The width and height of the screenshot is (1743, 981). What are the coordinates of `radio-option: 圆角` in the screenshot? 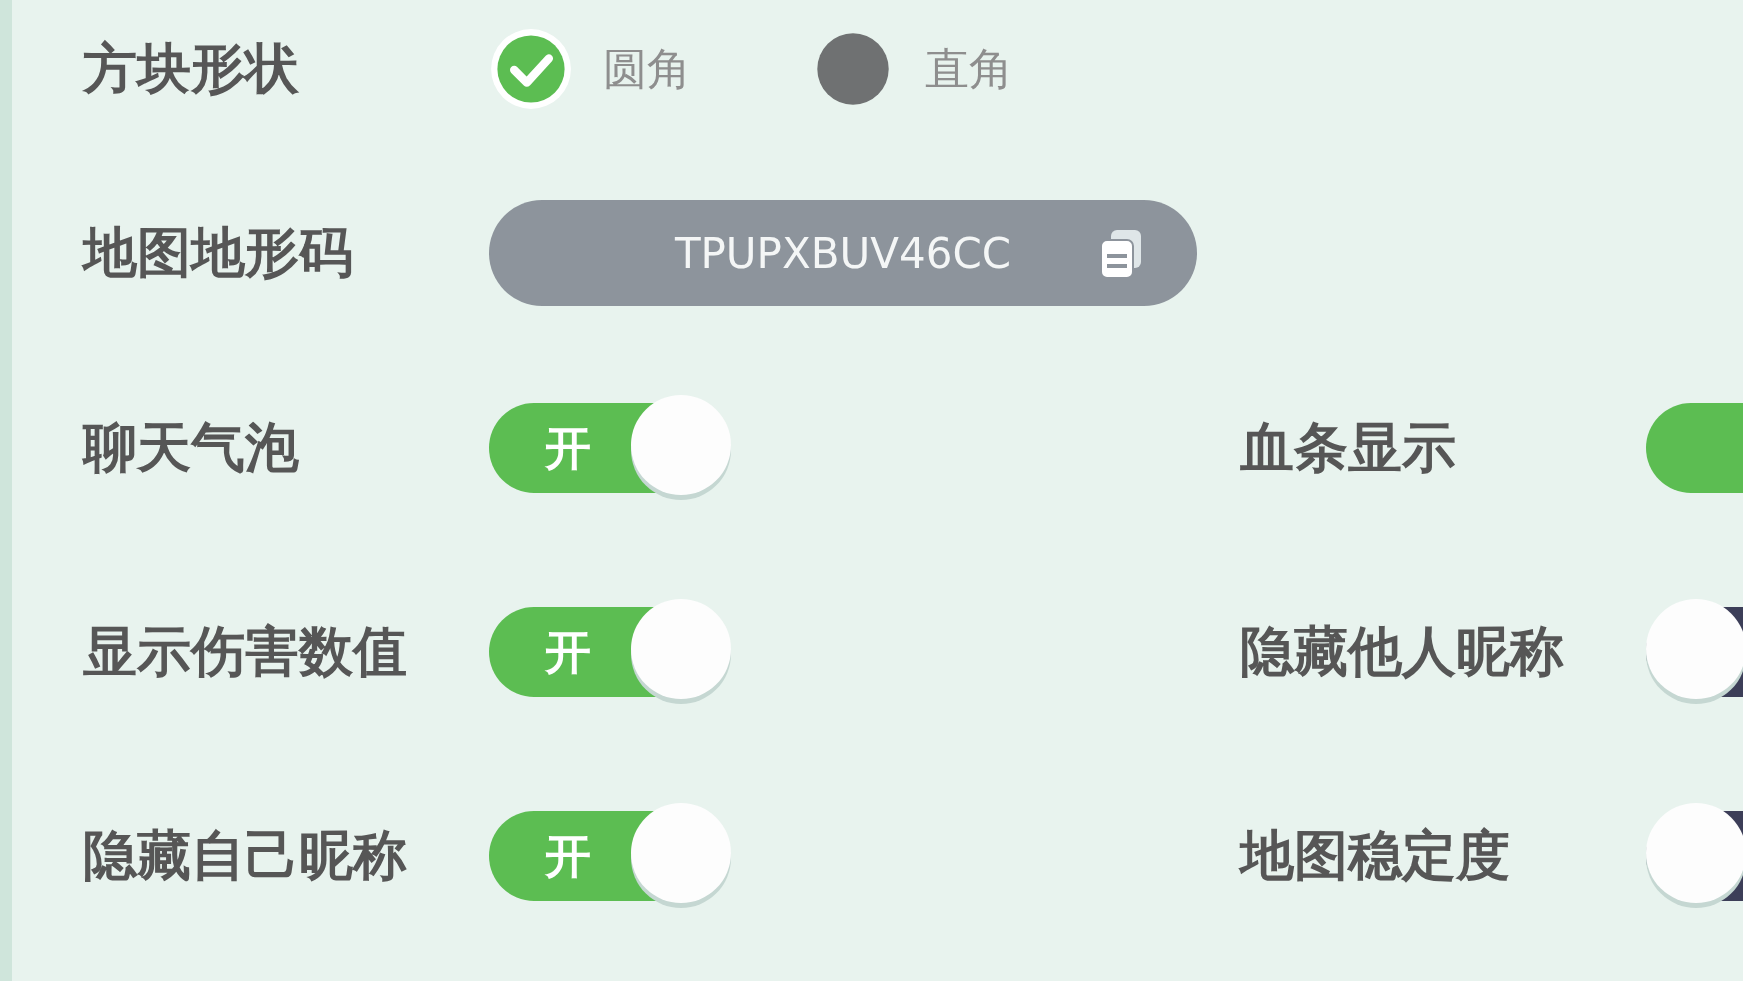 It's located at (590, 69).